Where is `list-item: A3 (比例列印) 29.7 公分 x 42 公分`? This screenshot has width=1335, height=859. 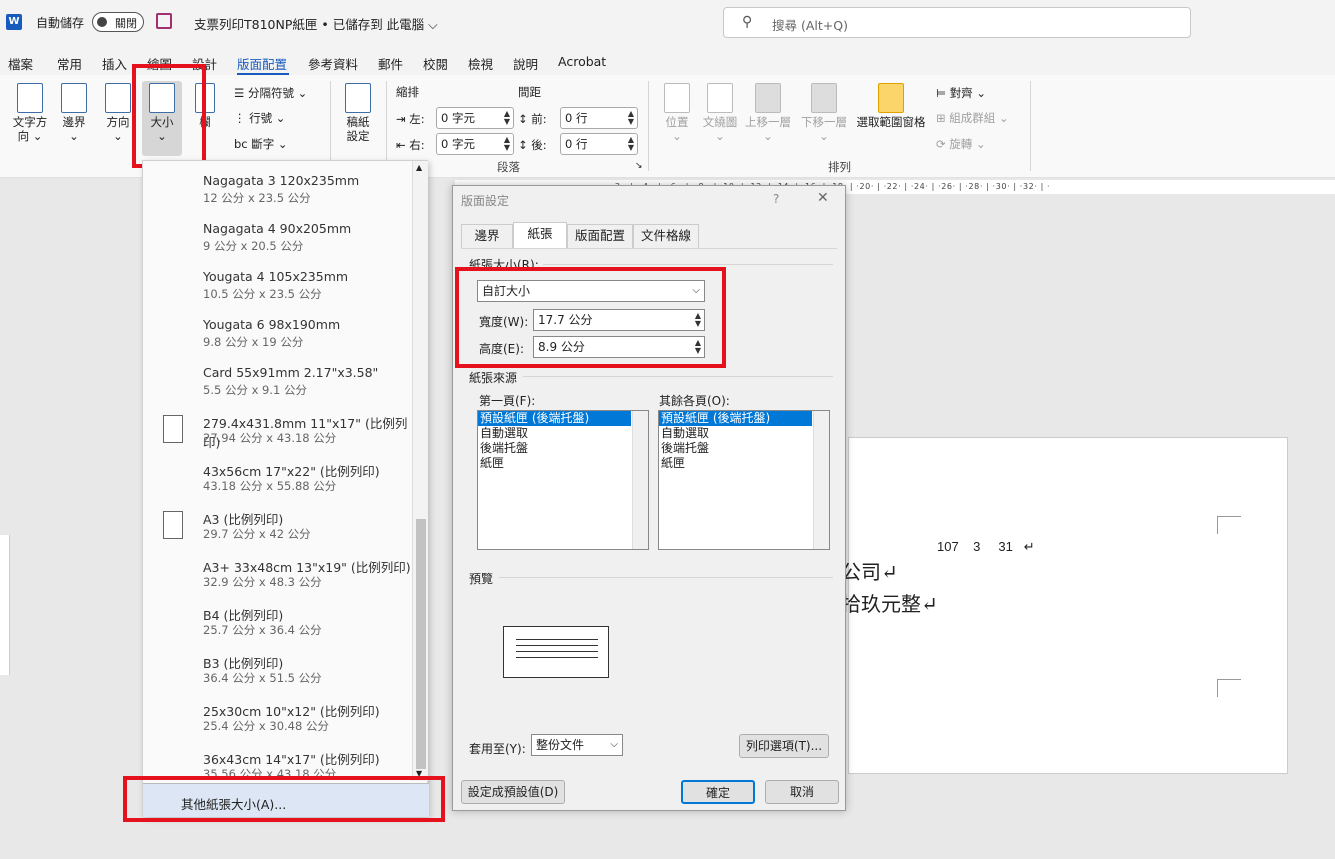 list-item: A3 (比例列印) 29.7 公分 x 42 公分 is located at coordinates (277, 527).